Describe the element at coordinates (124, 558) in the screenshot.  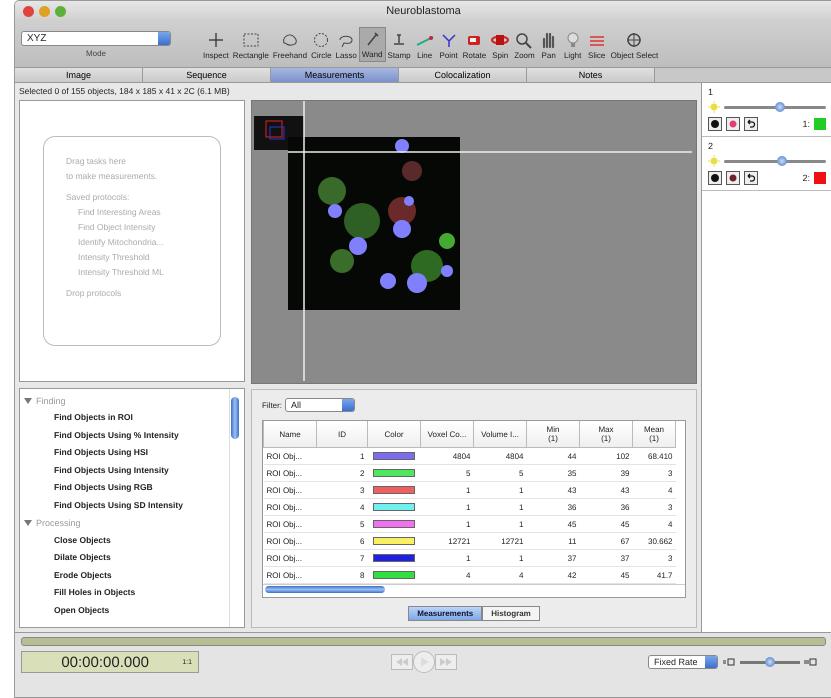
I see `task-item: Dilate Objects` at that location.